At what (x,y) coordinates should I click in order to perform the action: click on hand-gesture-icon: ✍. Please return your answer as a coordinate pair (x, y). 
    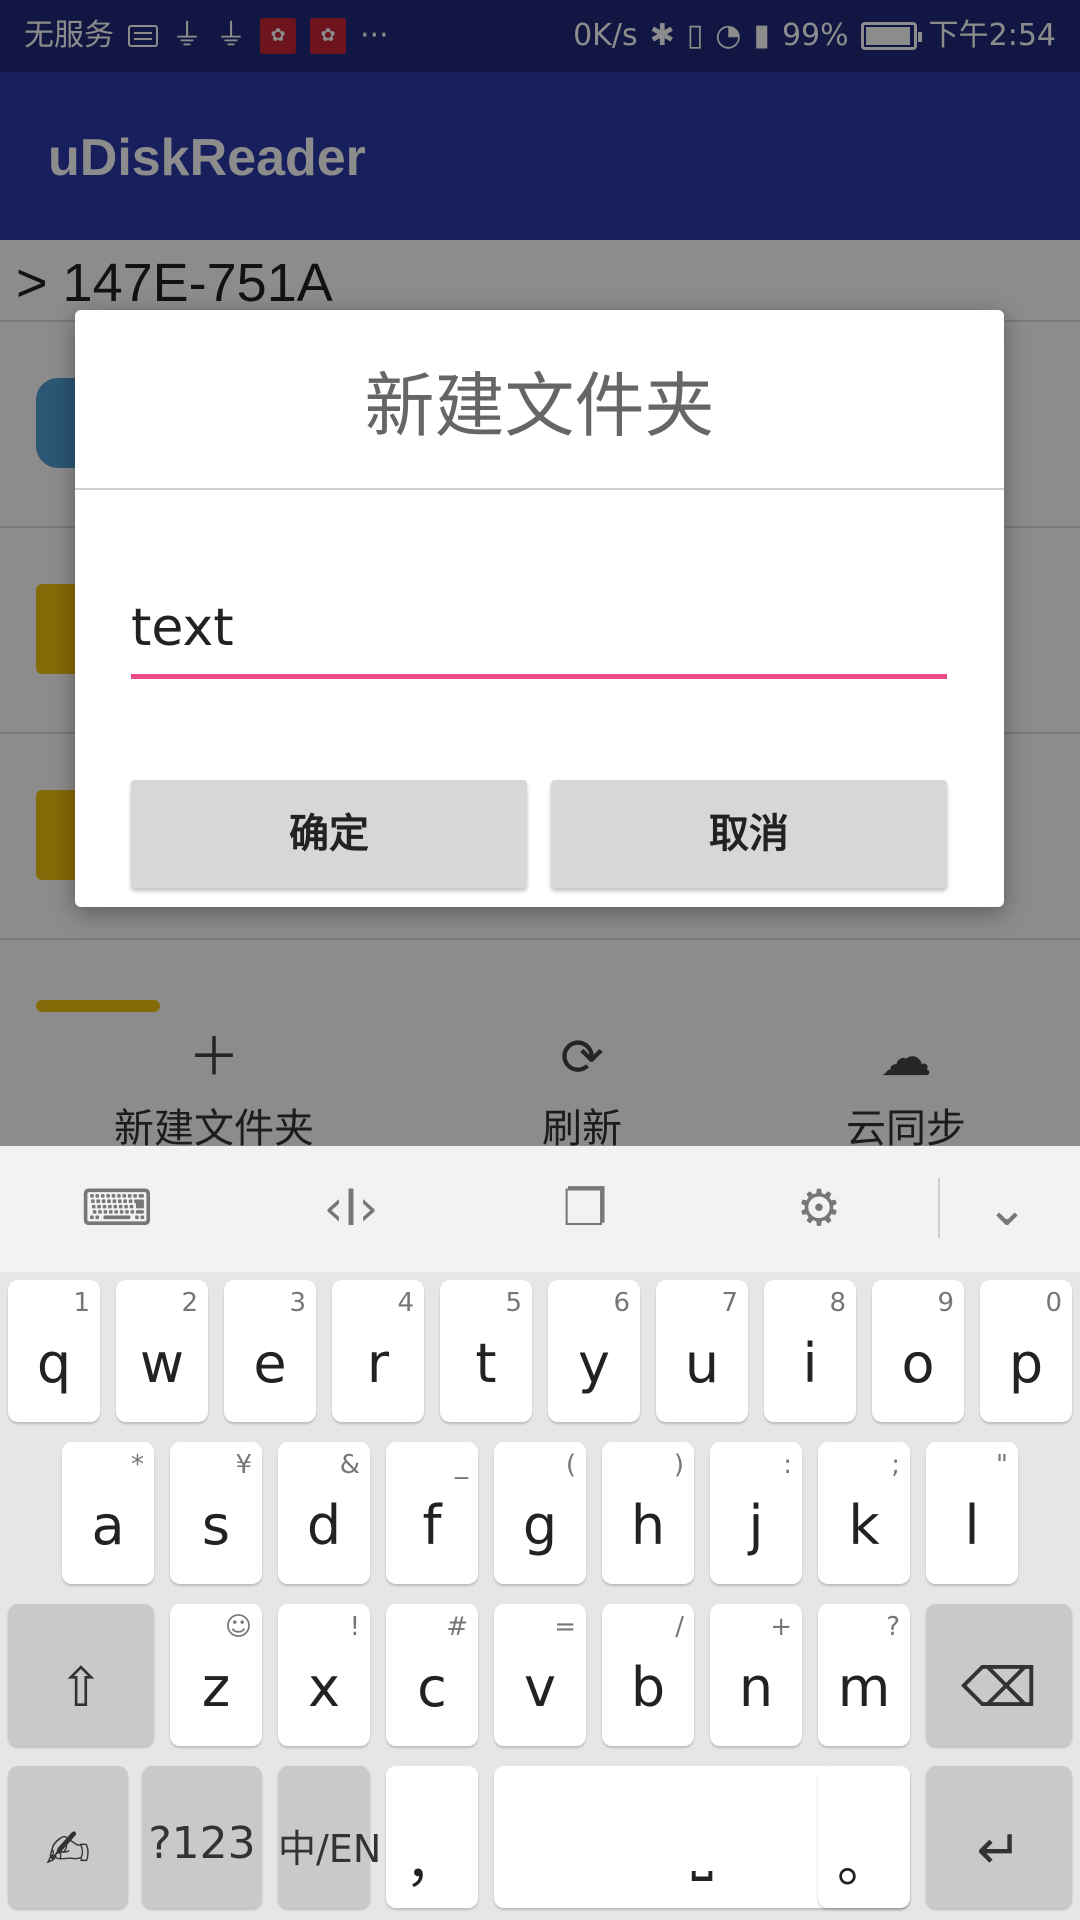
    Looking at the image, I should click on (68, 1849).